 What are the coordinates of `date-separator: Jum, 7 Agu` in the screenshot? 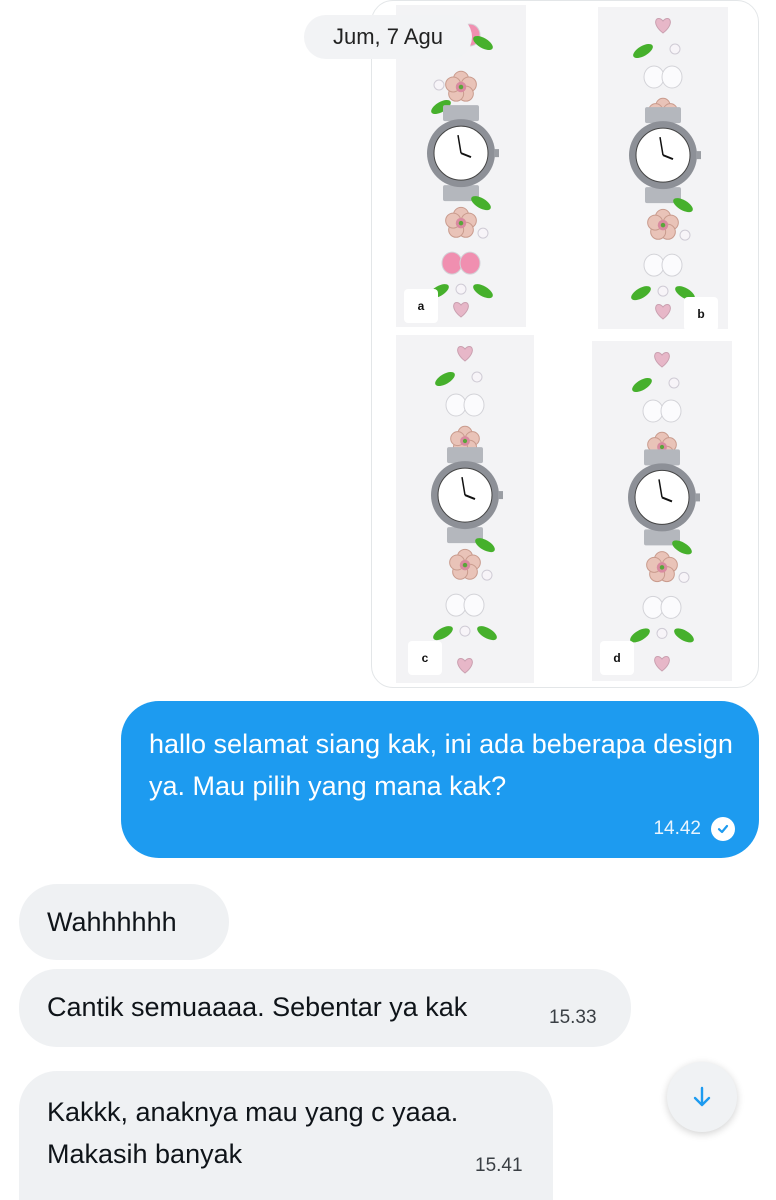 It's located at (388, 37).